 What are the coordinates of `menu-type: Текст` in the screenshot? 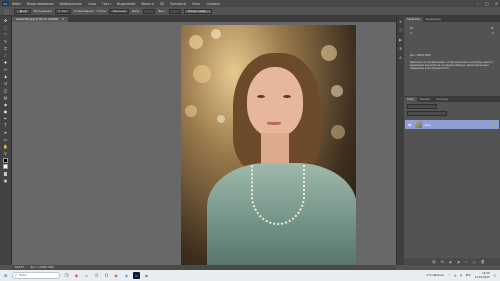 It's located at (106, 4).